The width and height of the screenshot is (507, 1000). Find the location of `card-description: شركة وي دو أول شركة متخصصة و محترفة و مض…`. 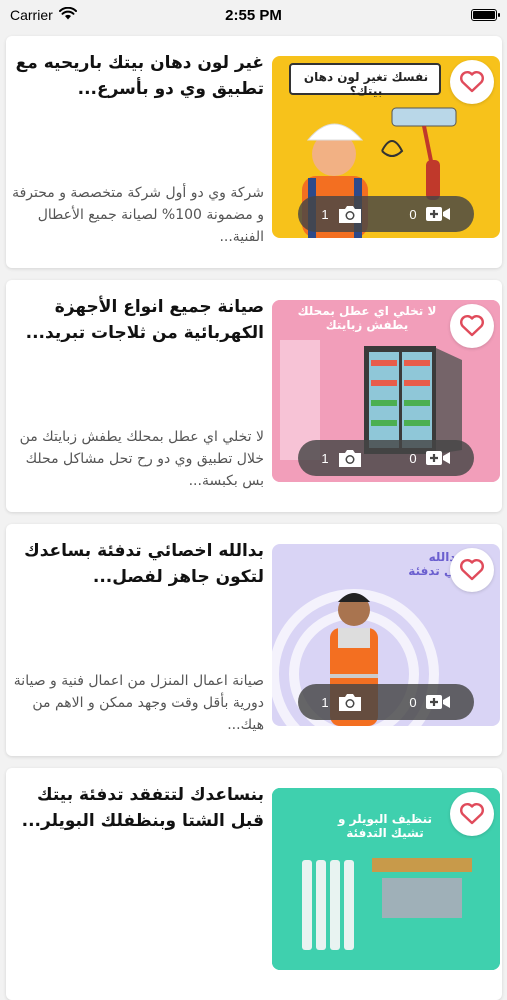

card-description: شركة وي دو أول شركة متخصصة و محترفة و مض… is located at coordinates (138, 215).